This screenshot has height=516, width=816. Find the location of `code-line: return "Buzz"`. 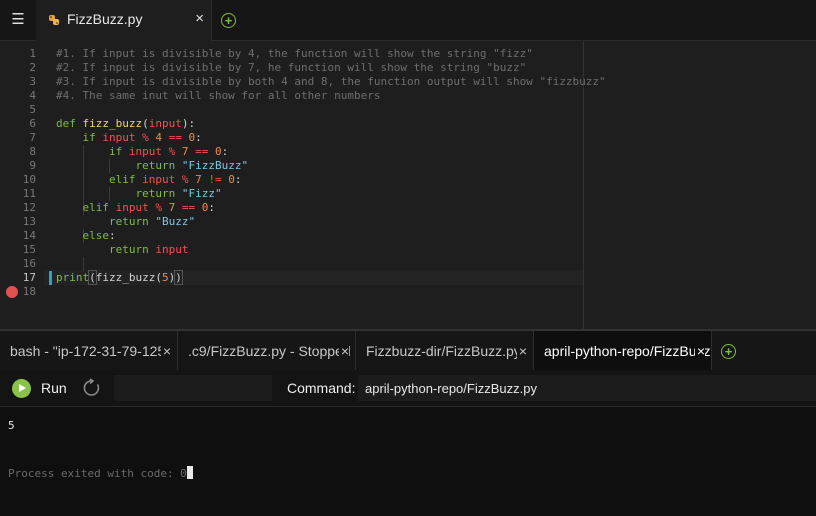

code-line: return "Buzz" is located at coordinates (331, 222).